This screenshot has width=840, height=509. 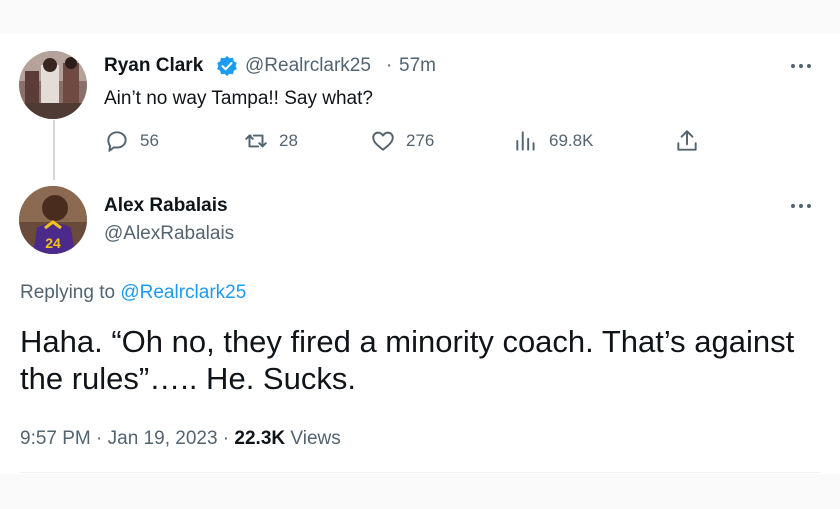 I want to click on divider, so click(x=420, y=472).